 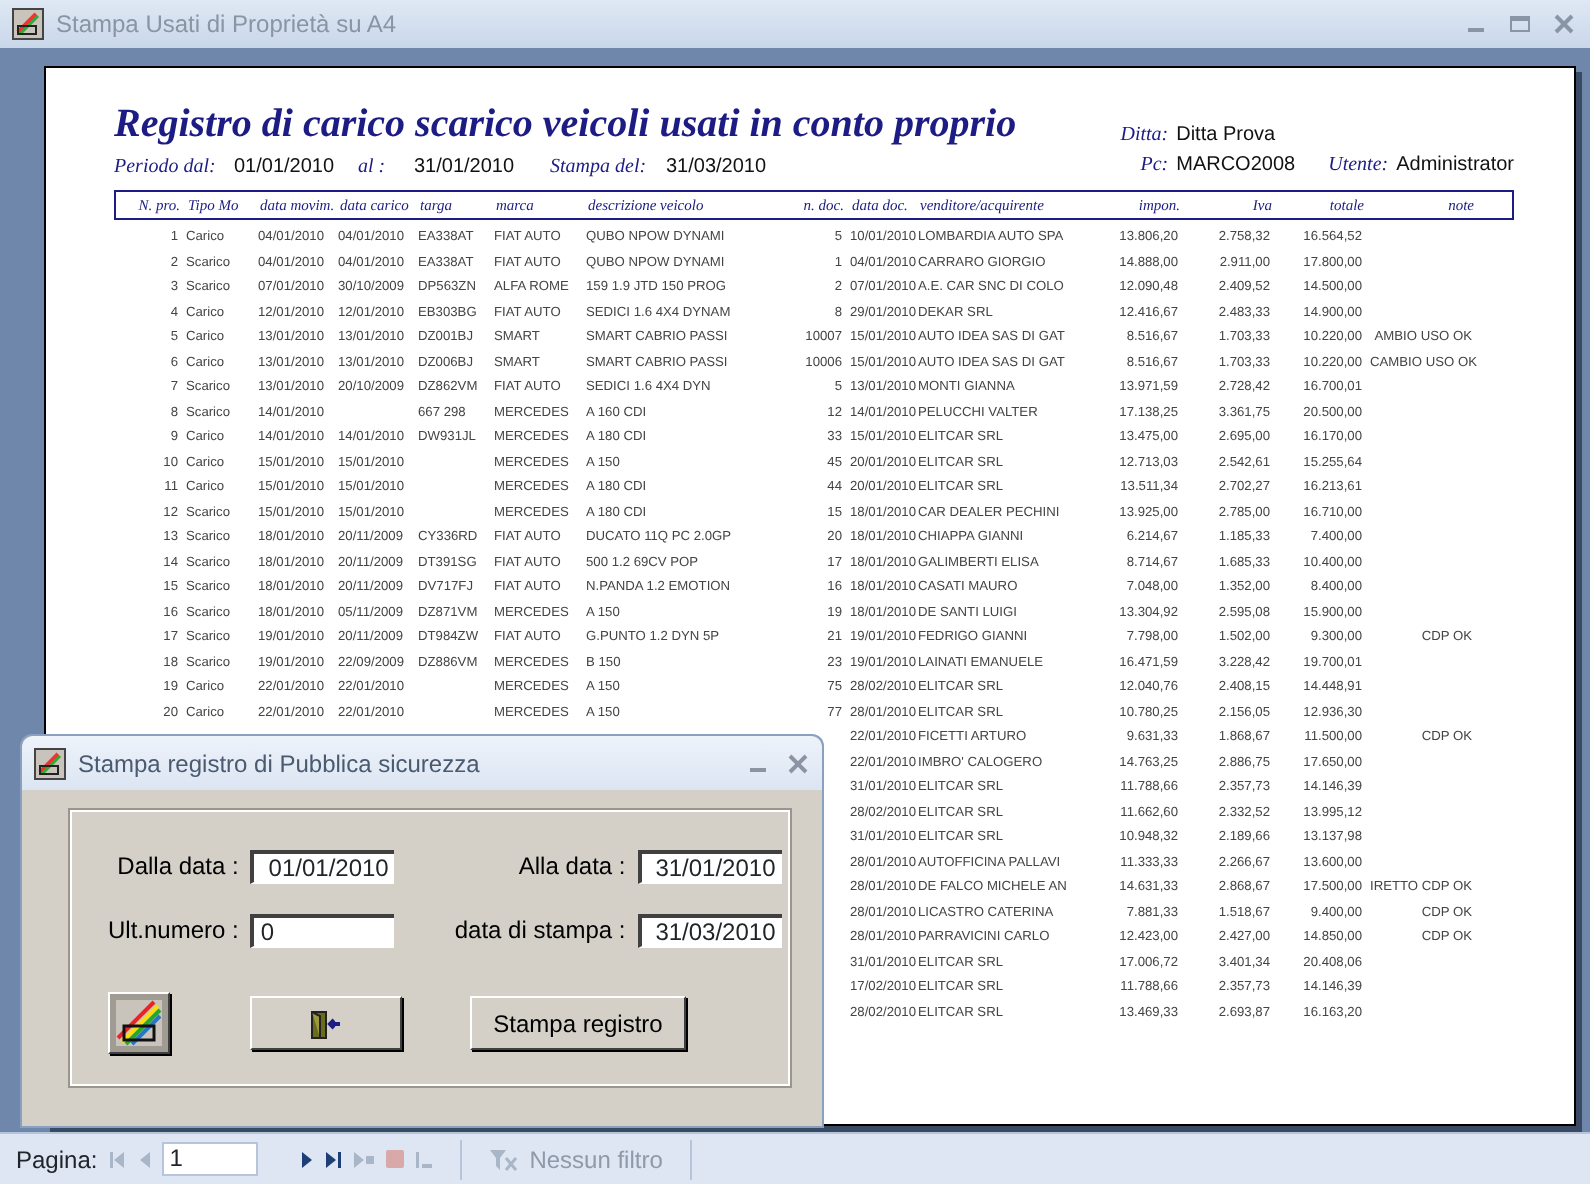 What do you see at coordinates (578, 1023) in the screenshot?
I see `print-button: Stampa registro` at bounding box center [578, 1023].